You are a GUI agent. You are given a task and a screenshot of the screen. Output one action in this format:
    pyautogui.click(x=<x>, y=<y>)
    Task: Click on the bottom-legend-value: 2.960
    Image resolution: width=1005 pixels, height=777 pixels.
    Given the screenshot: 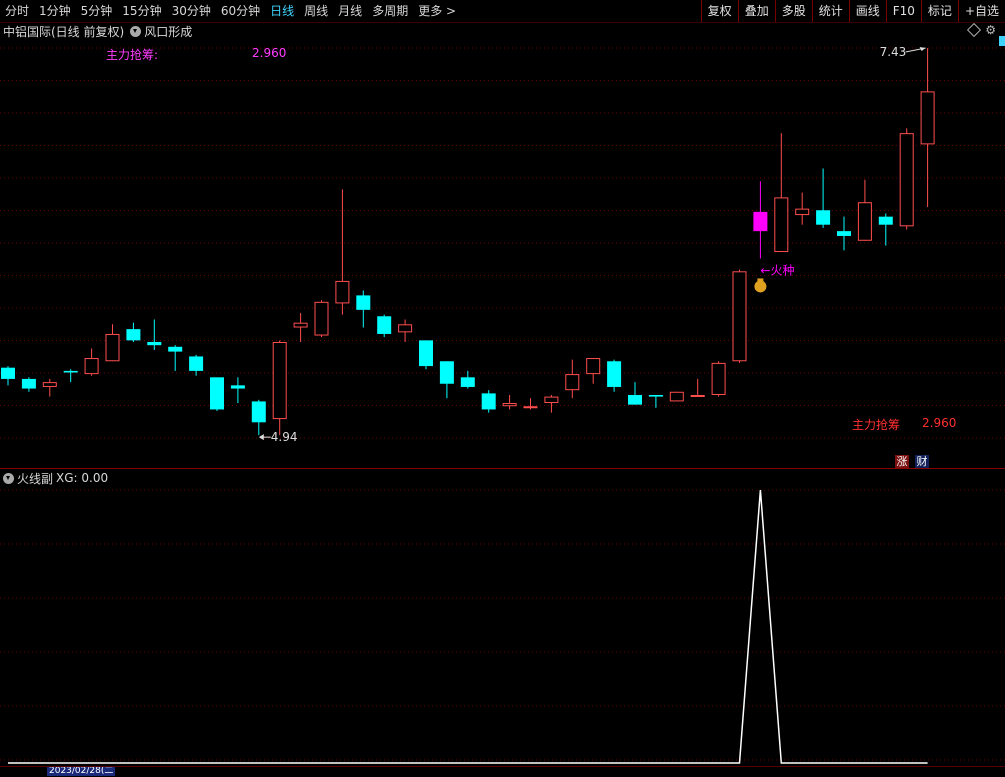 What is the action you would take?
    pyautogui.click(x=939, y=423)
    